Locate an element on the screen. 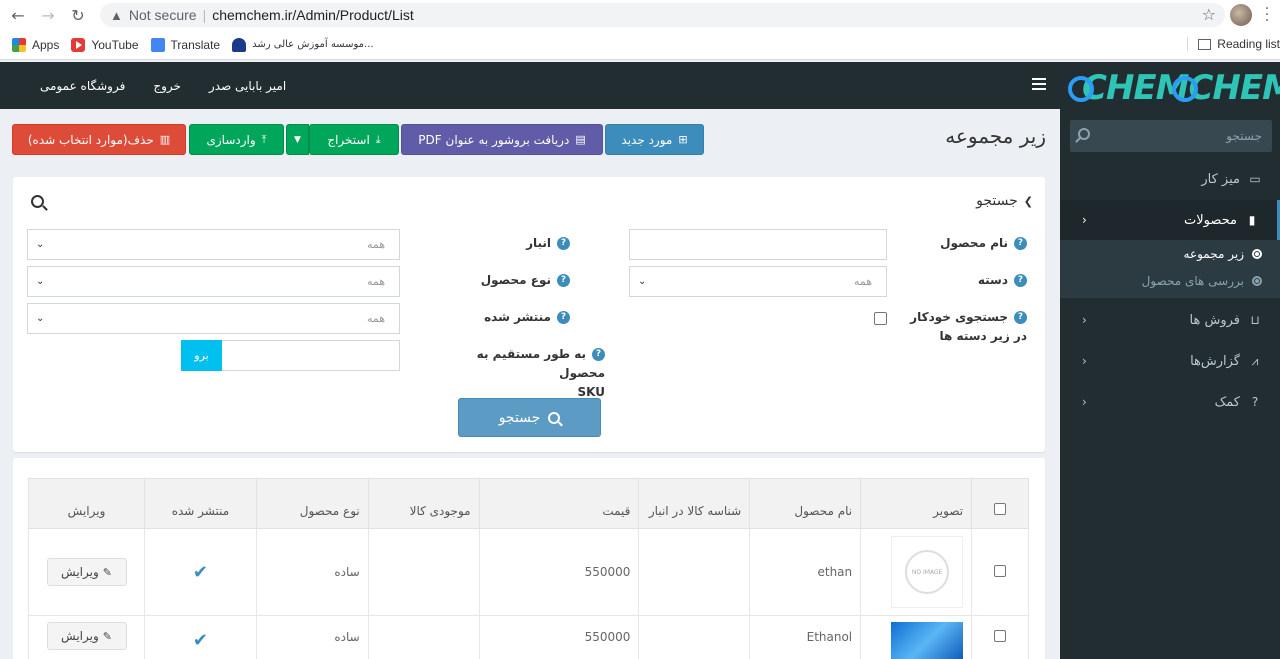 This screenshot has height=659, width=1280. page-title: زیر مجموعه is located at coordinates (995, 136).